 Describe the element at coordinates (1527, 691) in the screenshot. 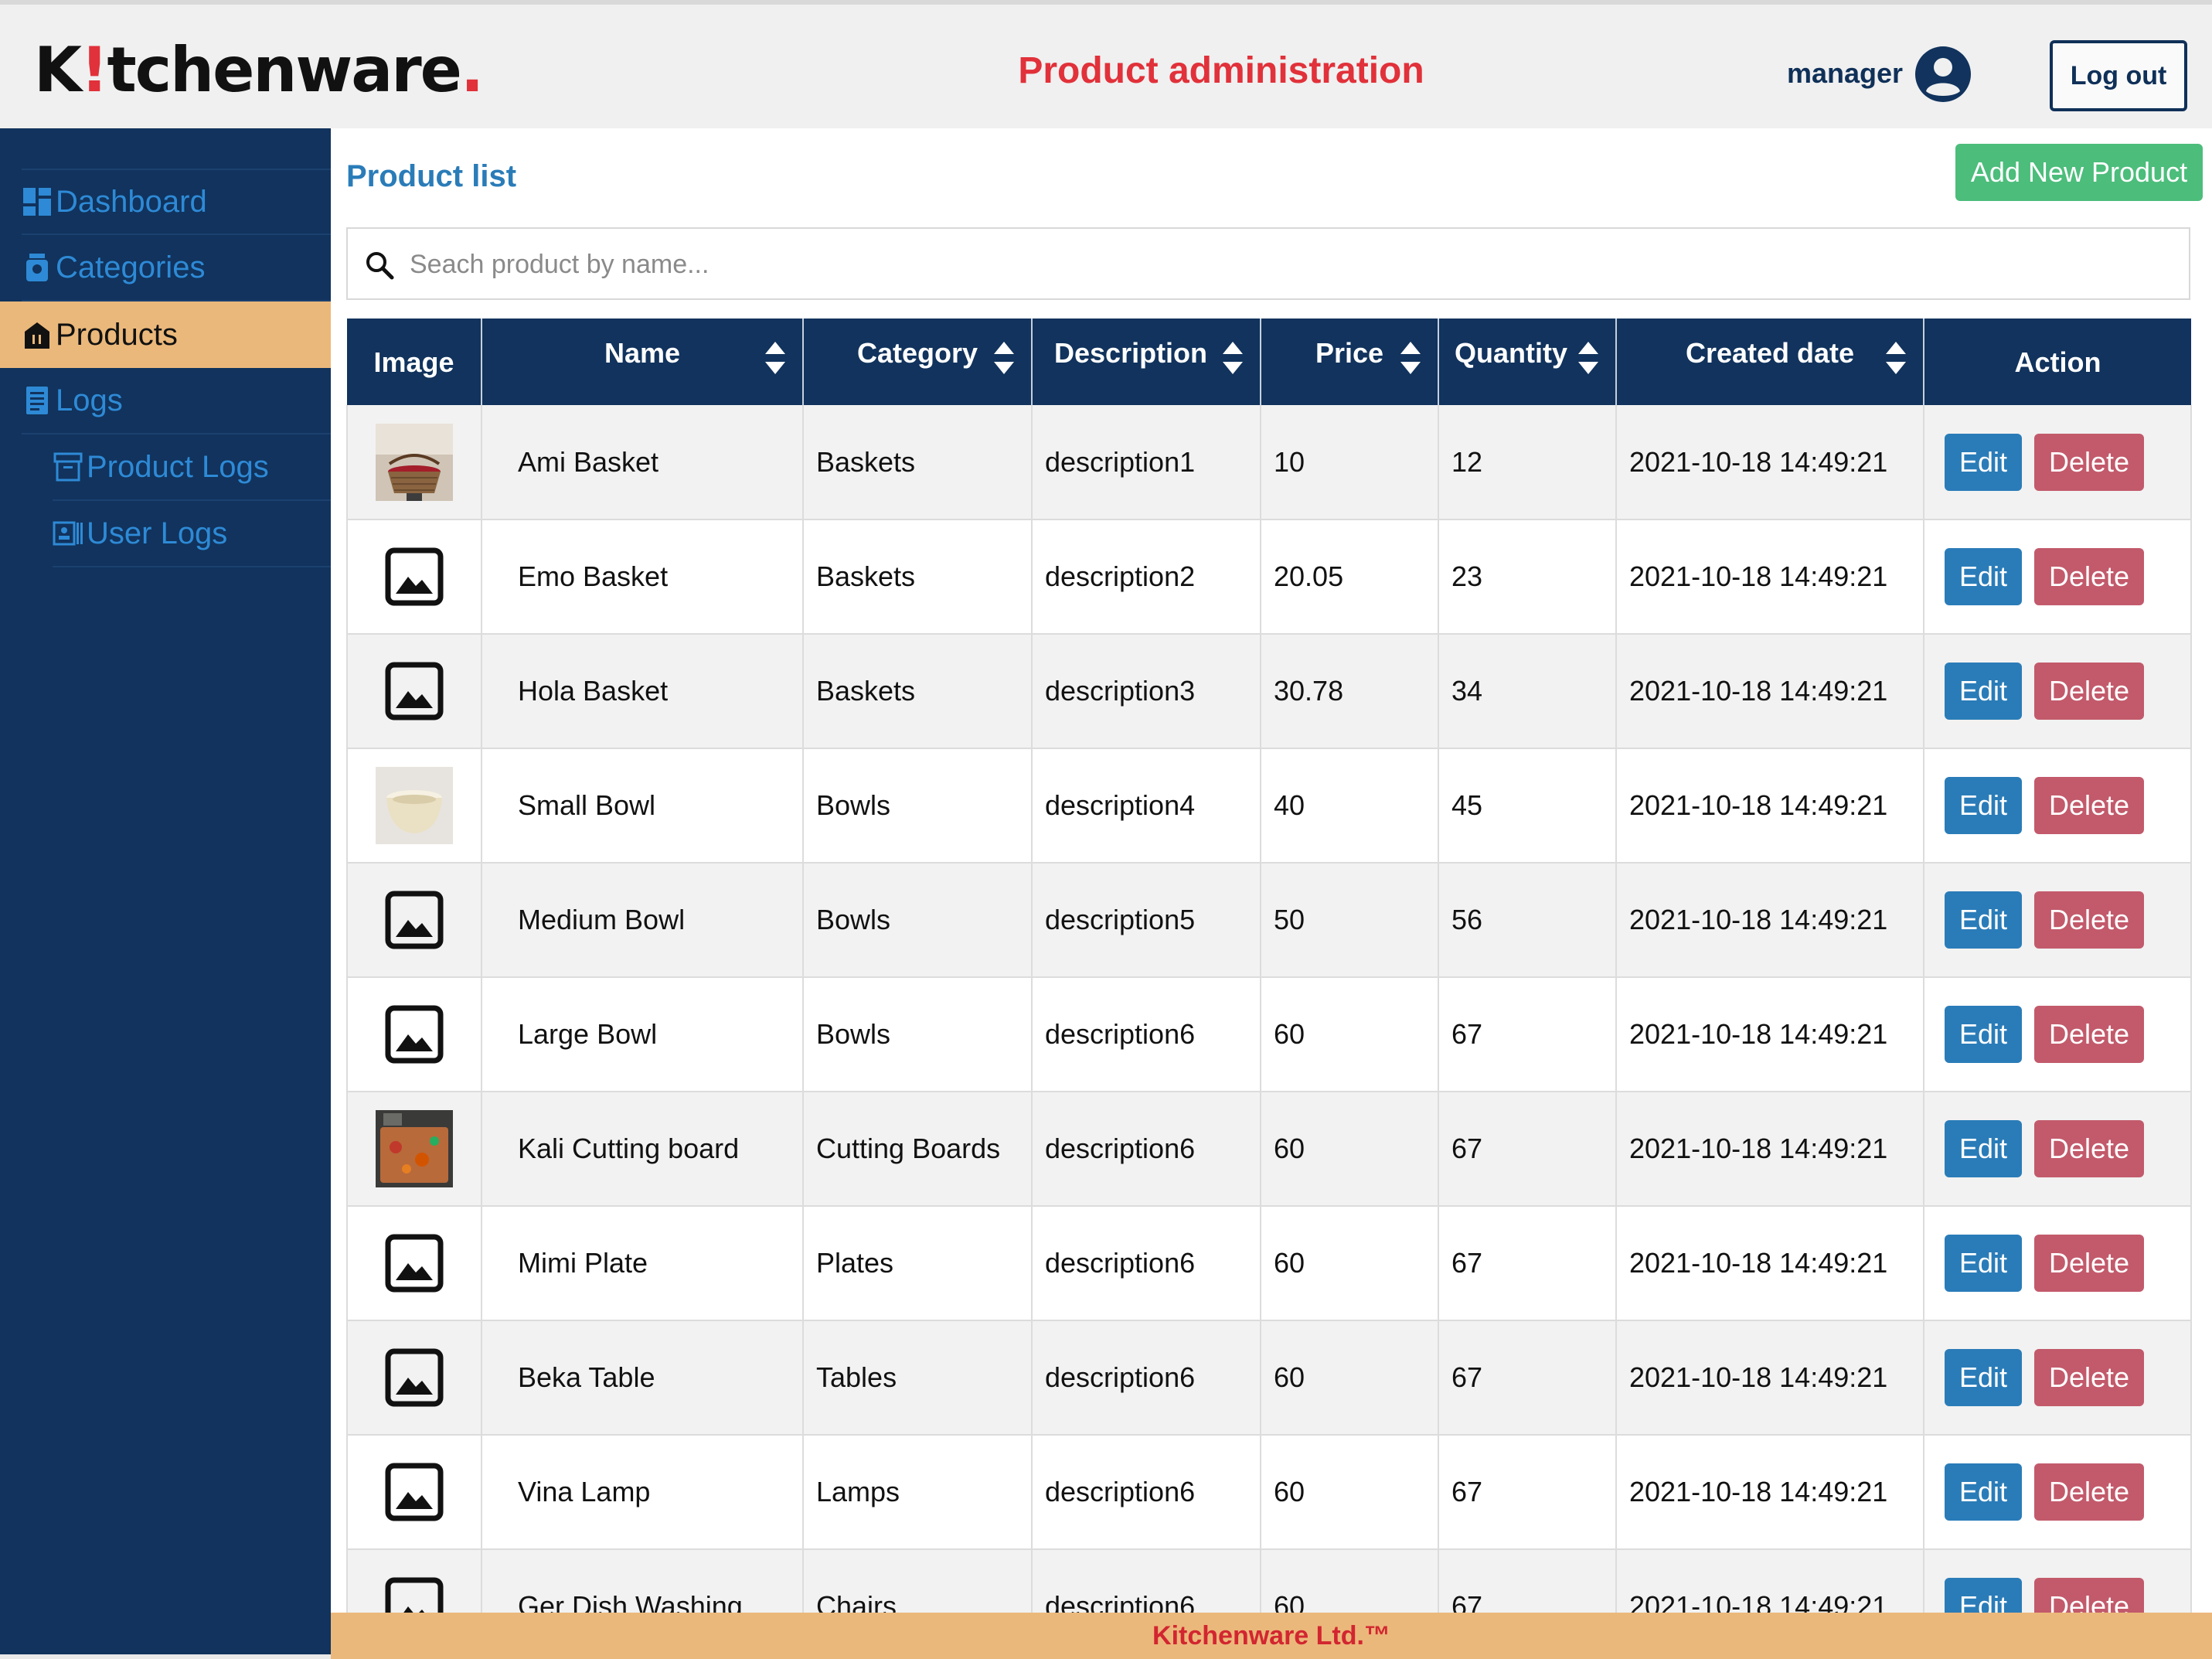

I see `product-quantity: 34` at that location.